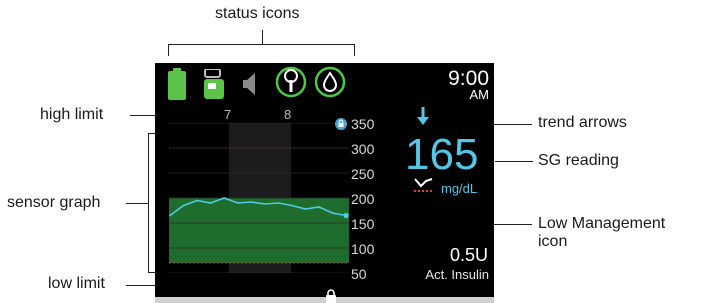 The image size is (707, 303). What do you see at coordinates (479, 94) in the screenshot?
I see `clock-ampm: AM` at bounding box center [479, 94].